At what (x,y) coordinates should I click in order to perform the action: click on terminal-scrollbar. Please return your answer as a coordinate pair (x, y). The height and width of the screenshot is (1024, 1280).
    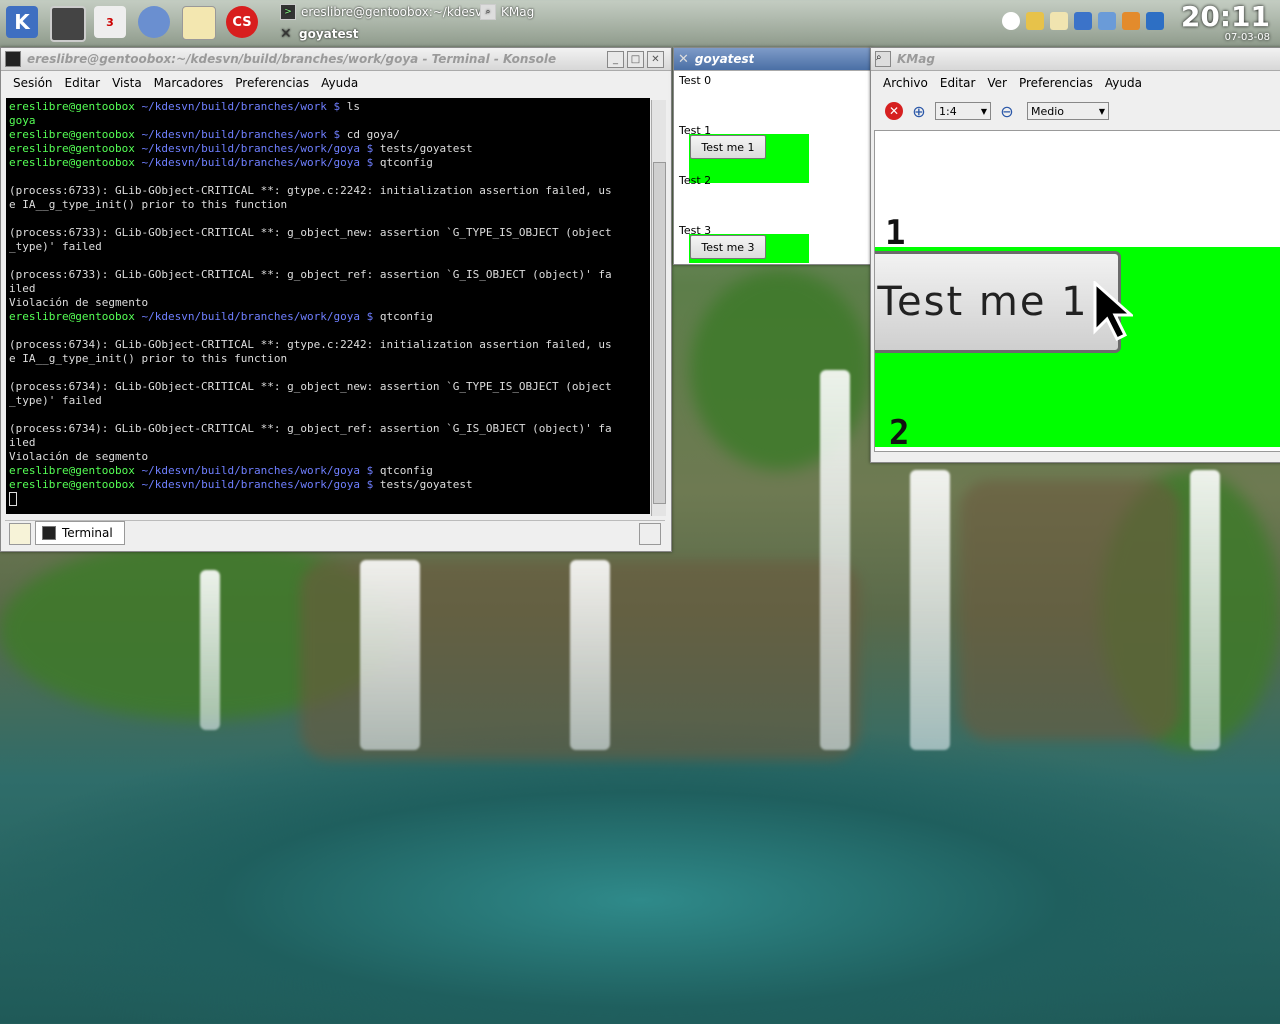
    Looking at the image, I should click on (658, 308).